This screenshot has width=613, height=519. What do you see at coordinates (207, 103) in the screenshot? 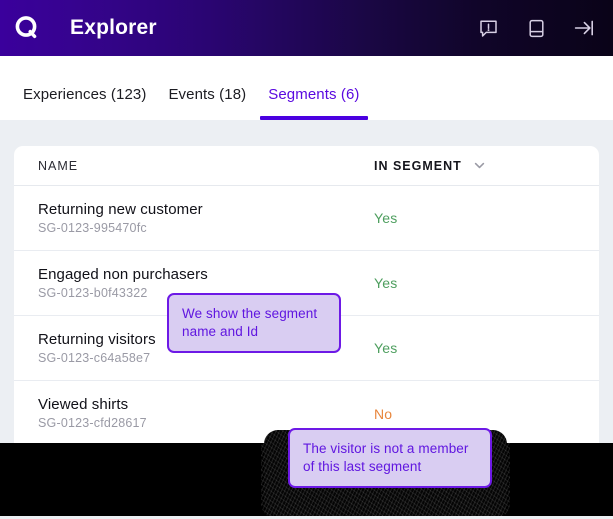
I see `tab-events: Events (18)` at bounding box center [207, 103].